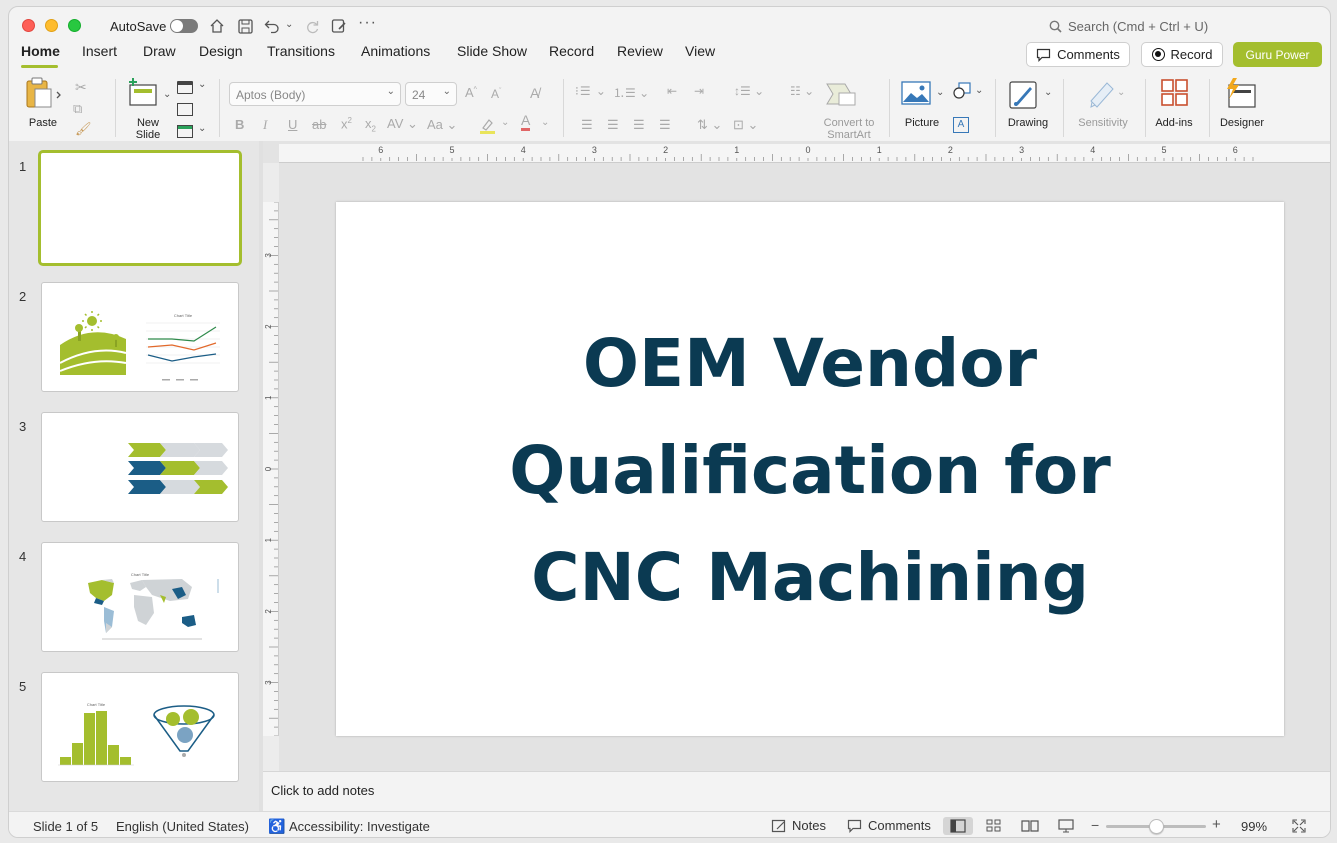 Image resolution: width=1337 pixels, height=843 pixels. Describe the element at coordinates (631, 93) in the screenshot. I see `numbering-icon: ⒈☰ ⌄` at that location.